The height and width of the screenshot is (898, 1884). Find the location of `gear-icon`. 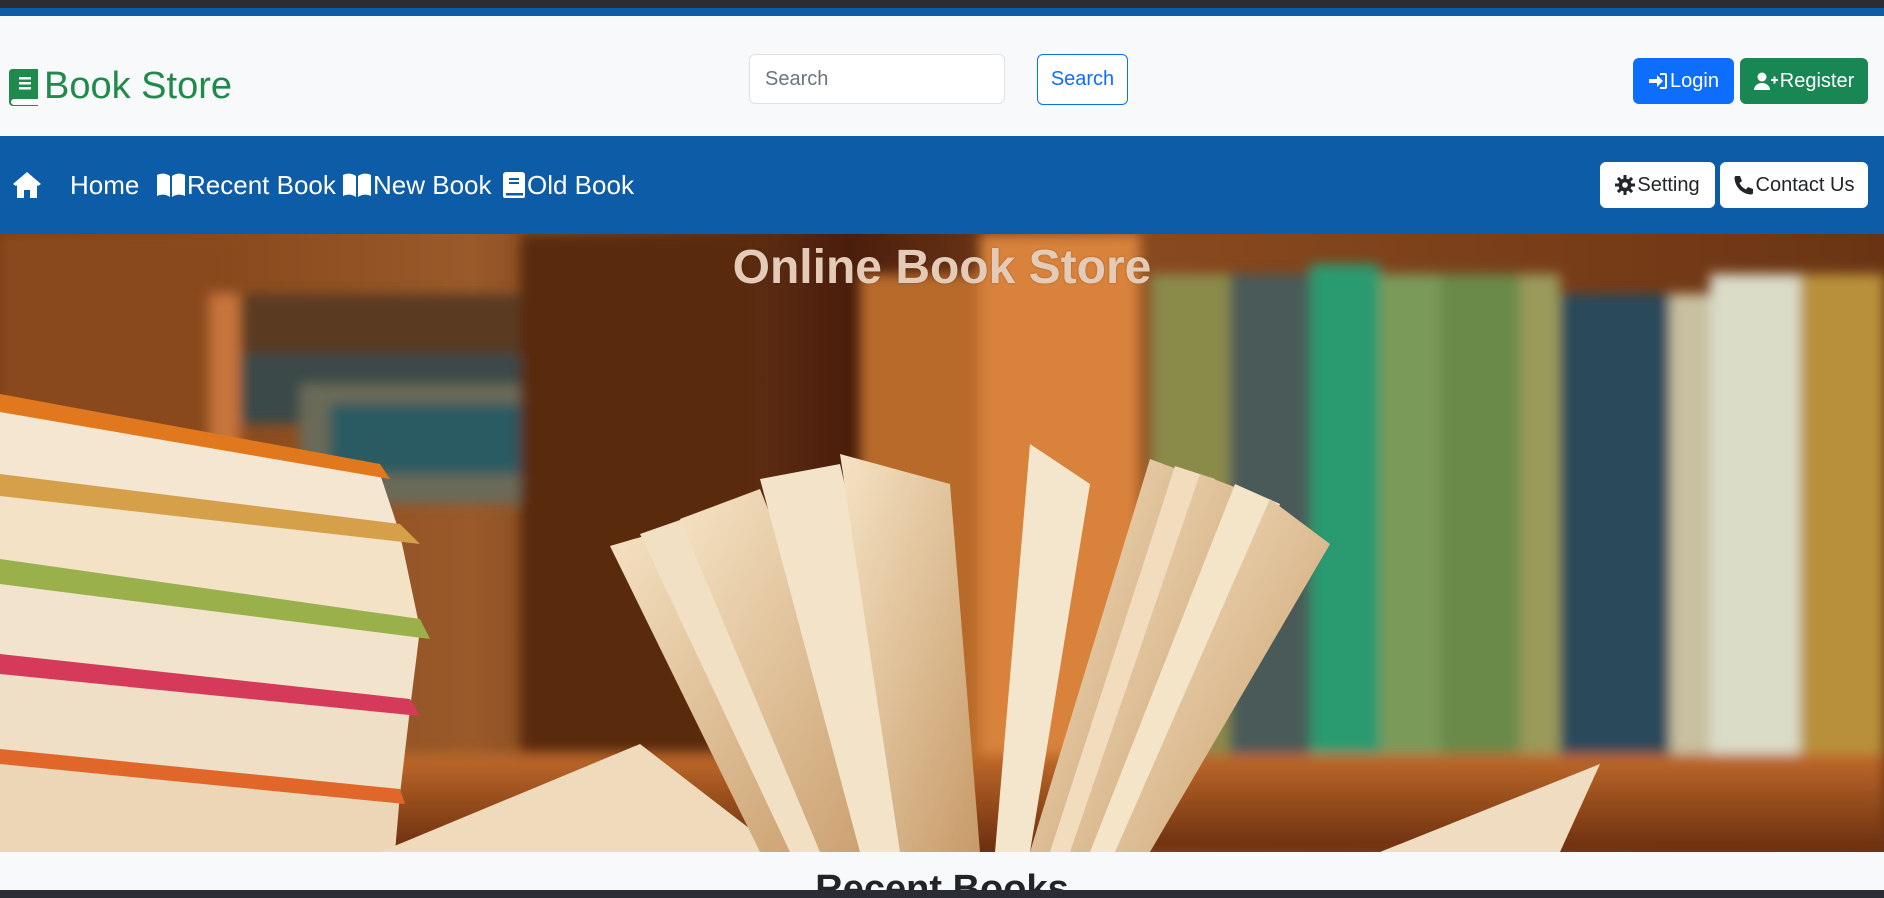

gear-icon is located at coordinates (1625, 185).